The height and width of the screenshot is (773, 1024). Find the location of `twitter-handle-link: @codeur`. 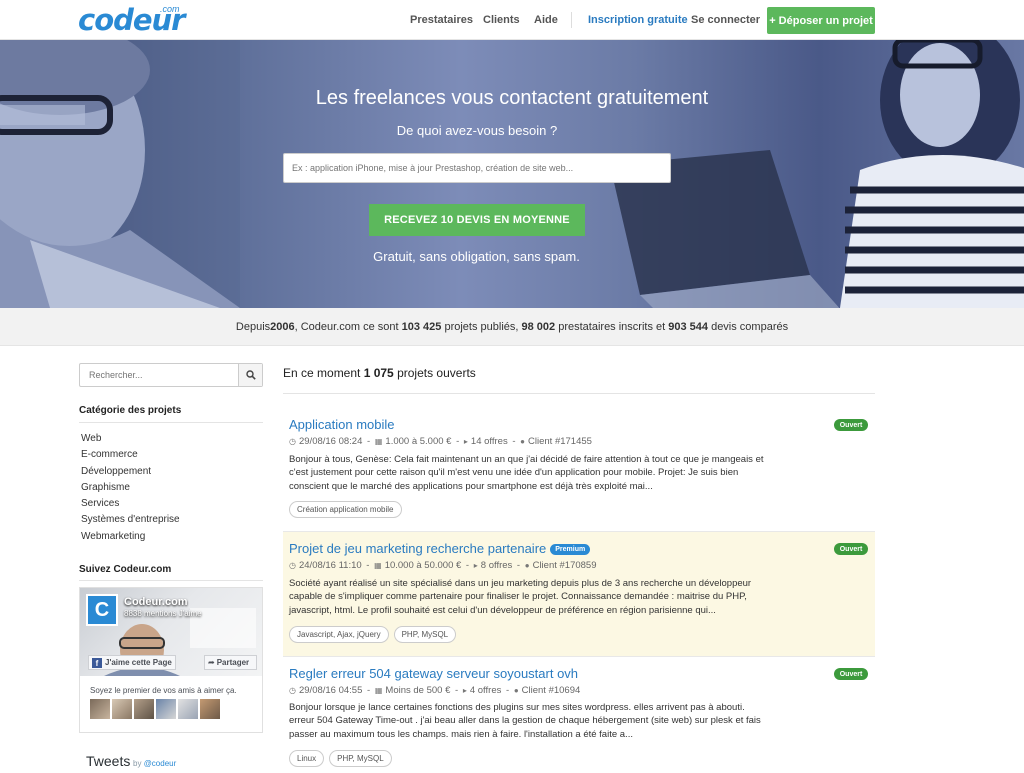

twitter-handle-link: @codeur is located at coordinates (160, 763).